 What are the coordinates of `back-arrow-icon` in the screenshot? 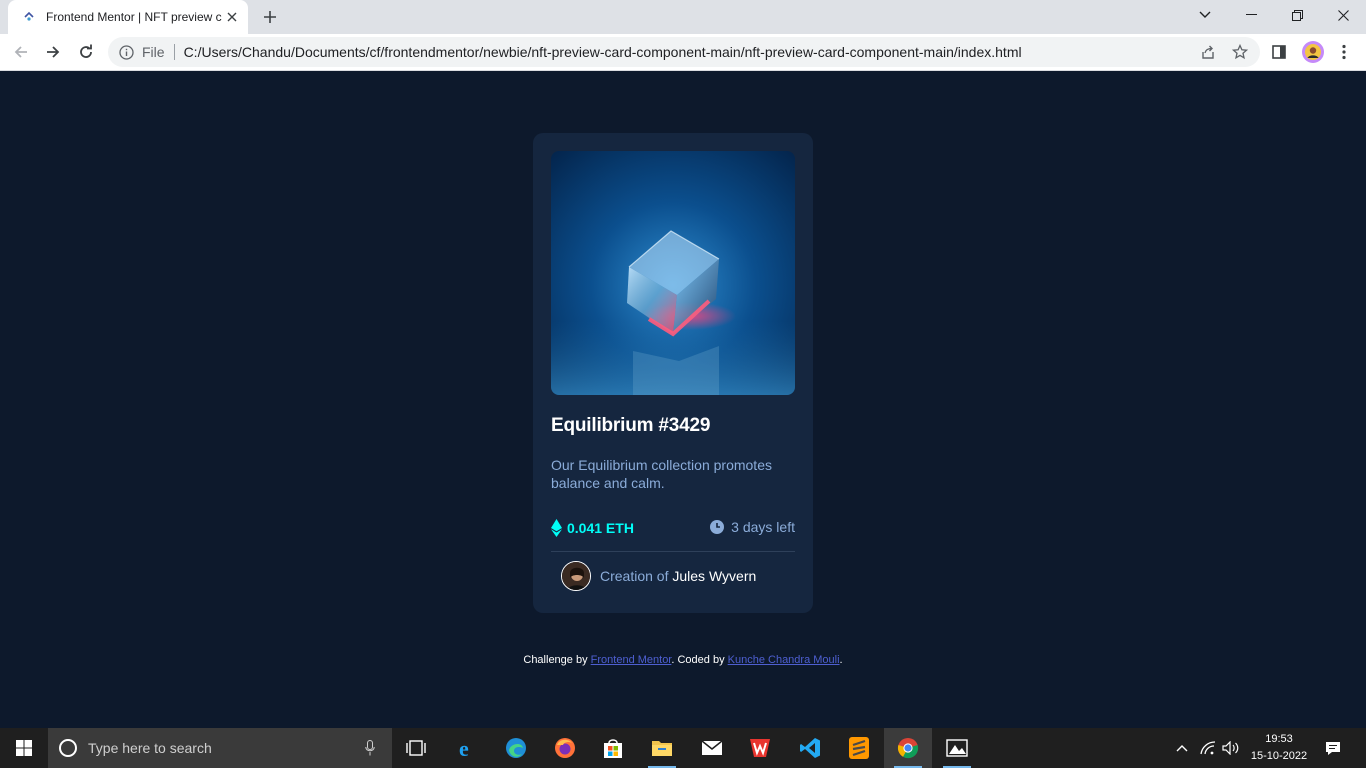 It's located at (21, 52).